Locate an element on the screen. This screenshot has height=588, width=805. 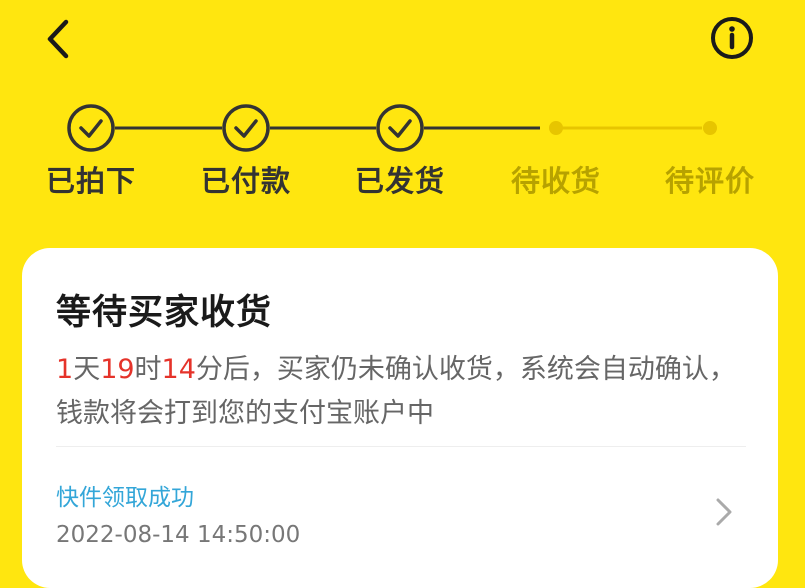
status-title: 等待买家收货 is located at coordinates (164, 313).